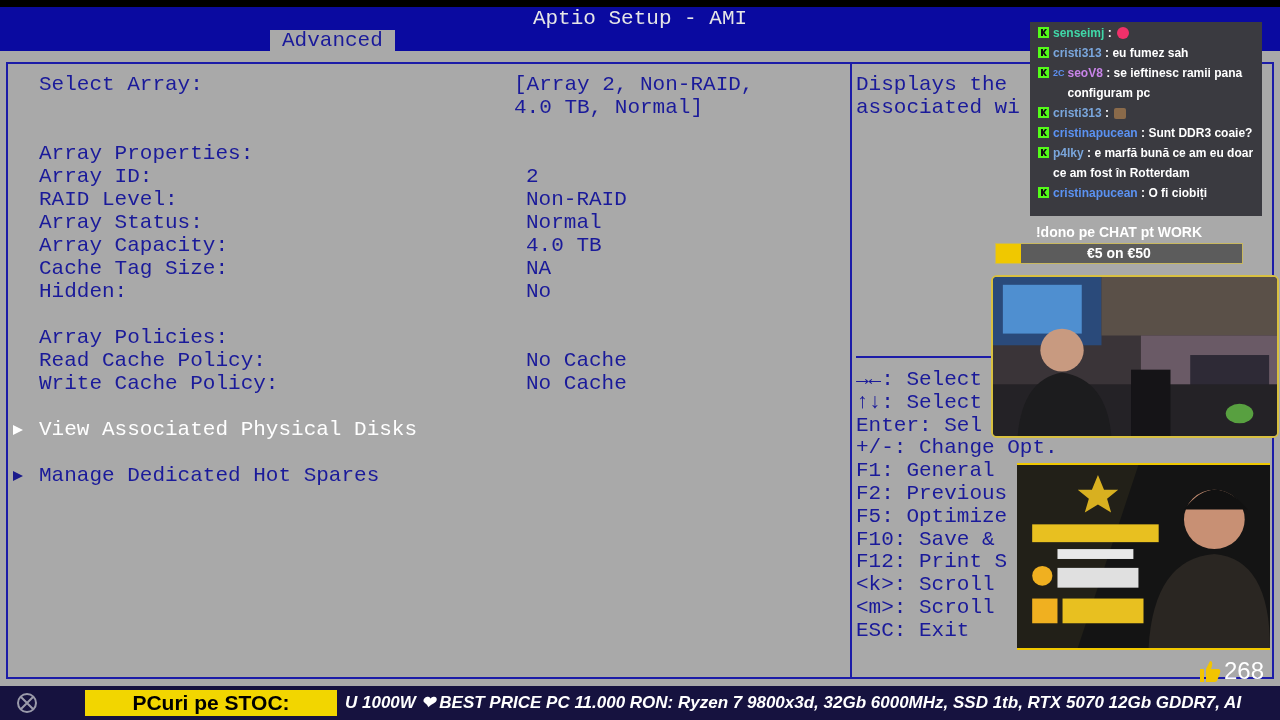 The image size is (1280, 720). Describe the element at coordinates (793, 703) in the screenshot. I see `ticker-text: U 1000W ❤ BEST PRICE PC 11.000 RON: Ryzen 7 9800x3d, 32Gb 6000MHz, SSD 1tb, RTX 5070 12Gb GDDR7, AI` at that location.